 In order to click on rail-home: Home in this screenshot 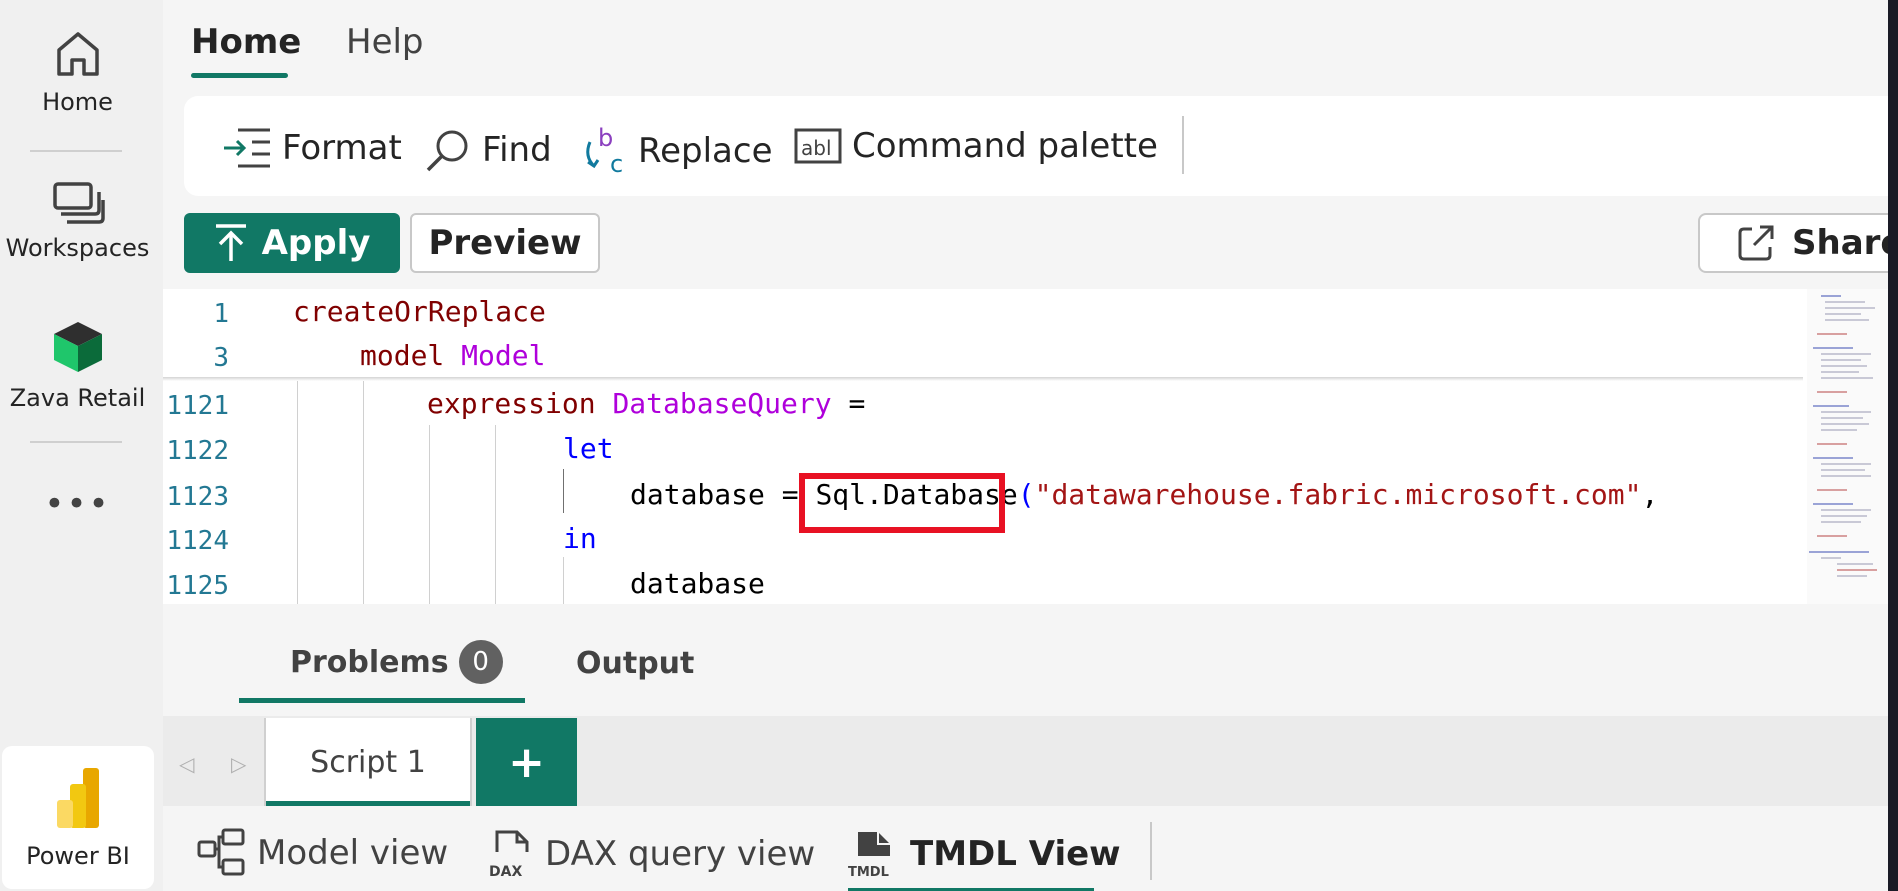, I will do `click(77, 71)`.